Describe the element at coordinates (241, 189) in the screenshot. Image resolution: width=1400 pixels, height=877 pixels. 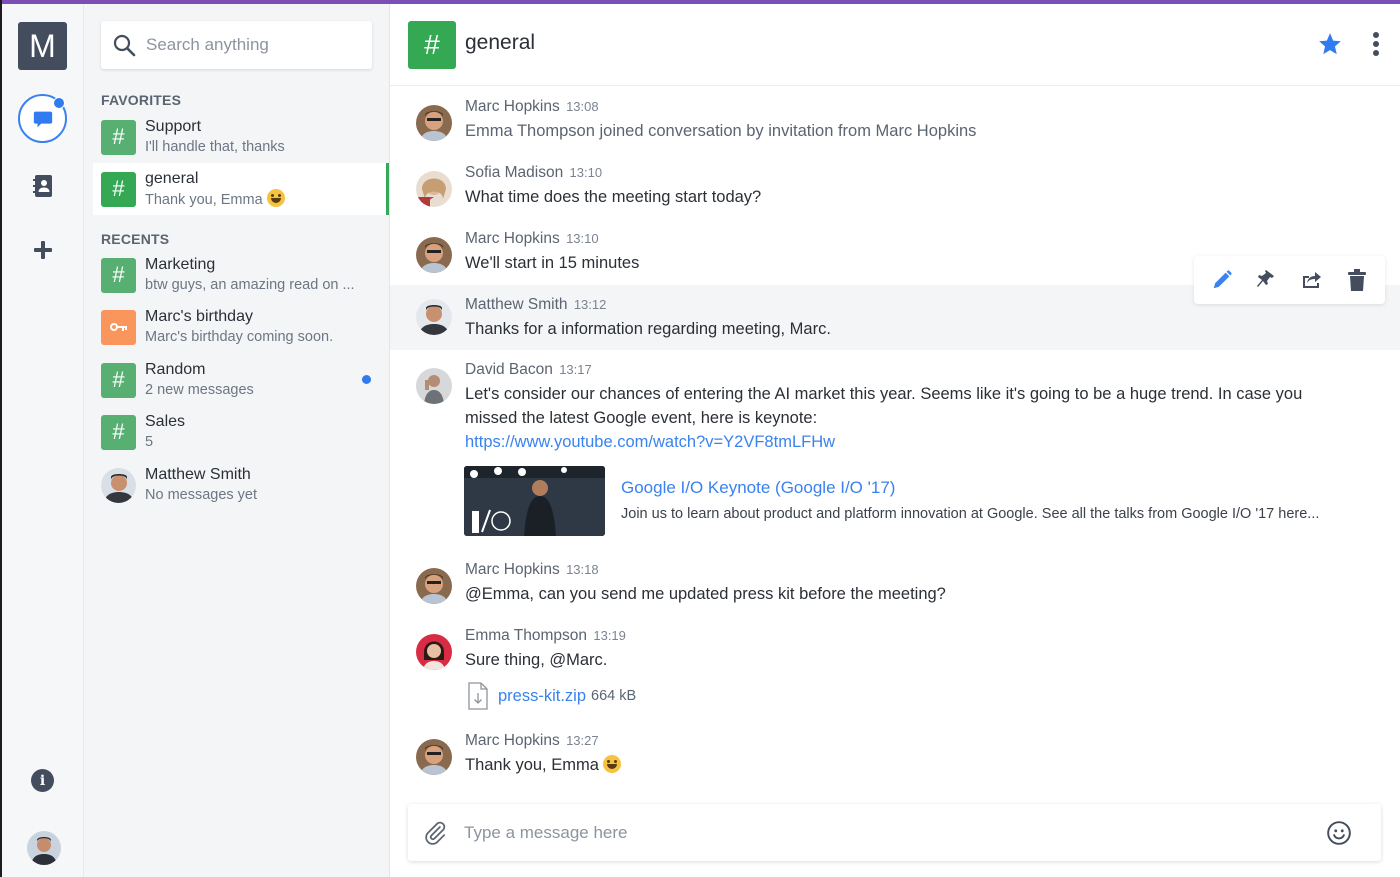
I see `conversation-item-general: # general Thank you, Emma` at that location.